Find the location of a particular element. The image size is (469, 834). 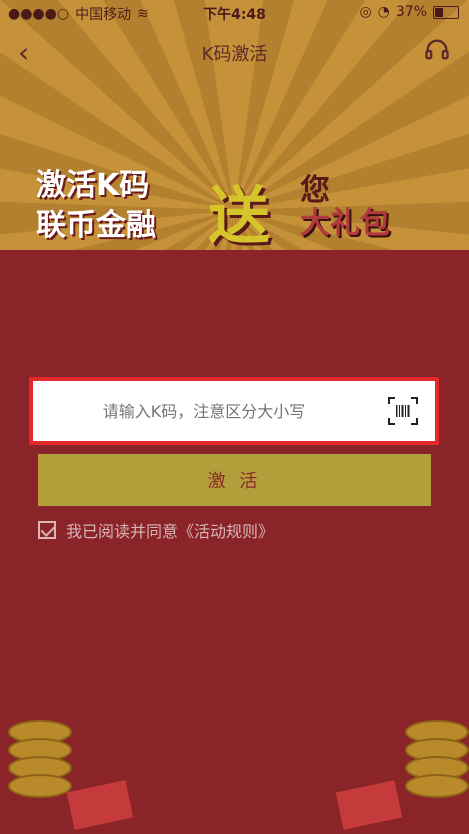

page-title: K码激活 is located at coordinates (234, 54).